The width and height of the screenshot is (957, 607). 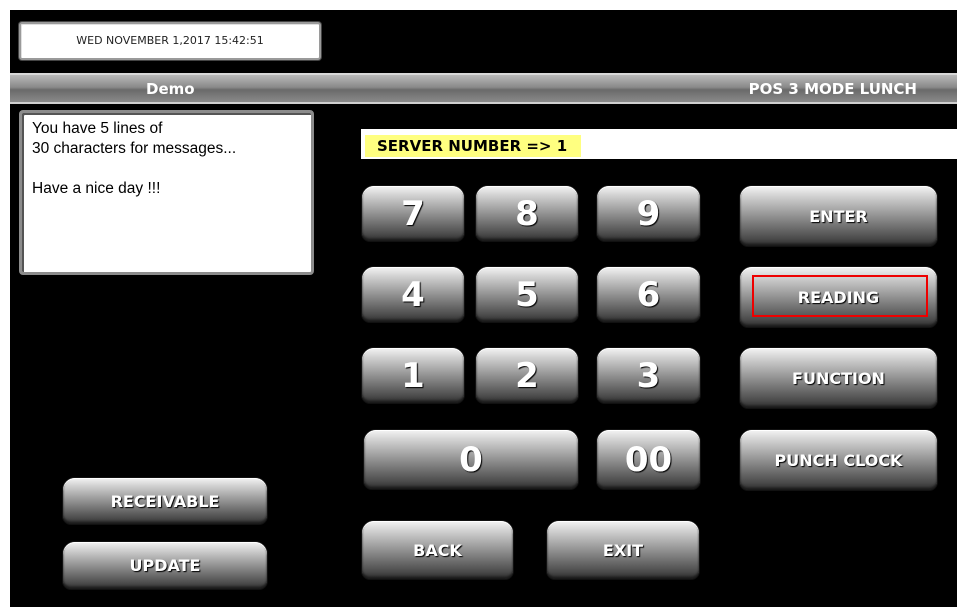 I want to click on message-line, so click(x=171, y=169).